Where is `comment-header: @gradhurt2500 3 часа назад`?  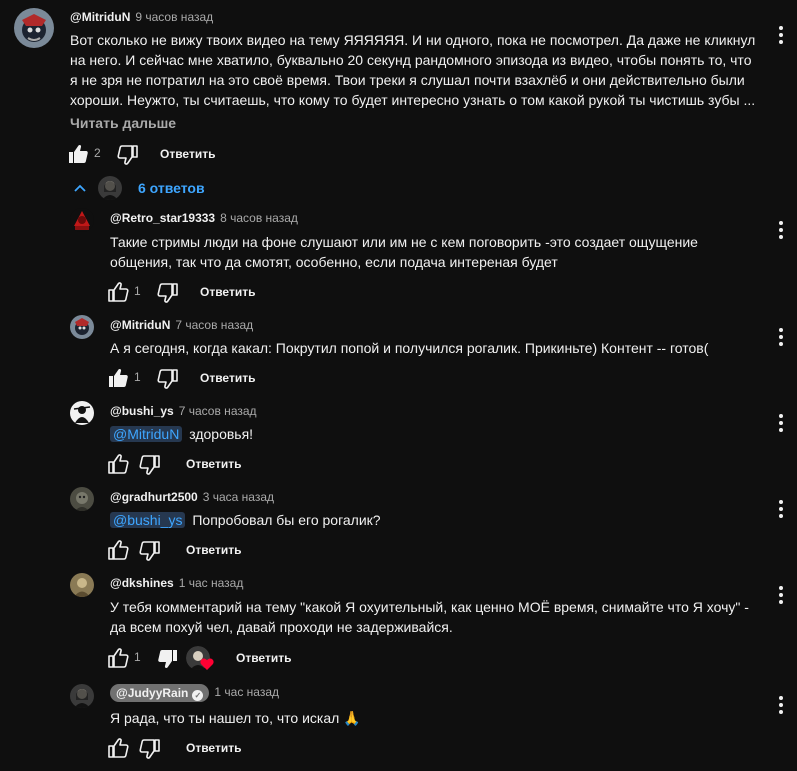
comment-header: @gradhurt2500 3 часа назад is located at coordinates (192, 497).